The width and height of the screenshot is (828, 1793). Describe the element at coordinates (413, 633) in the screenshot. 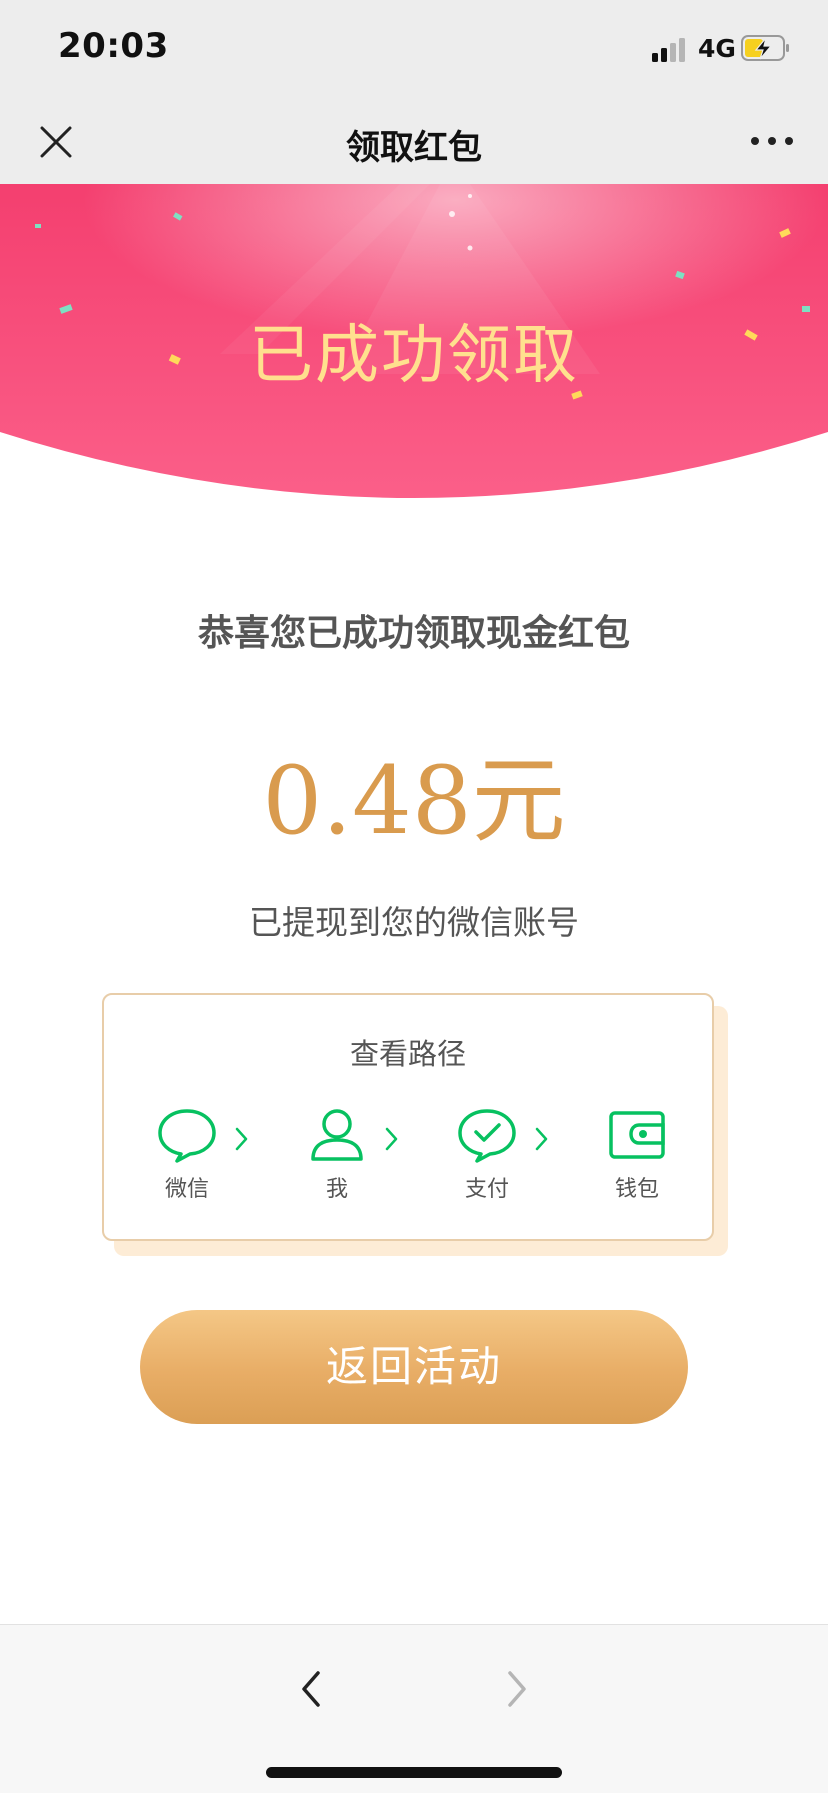

I see `congrats-message: 恭喜您已成功领取现金红包` at that location.